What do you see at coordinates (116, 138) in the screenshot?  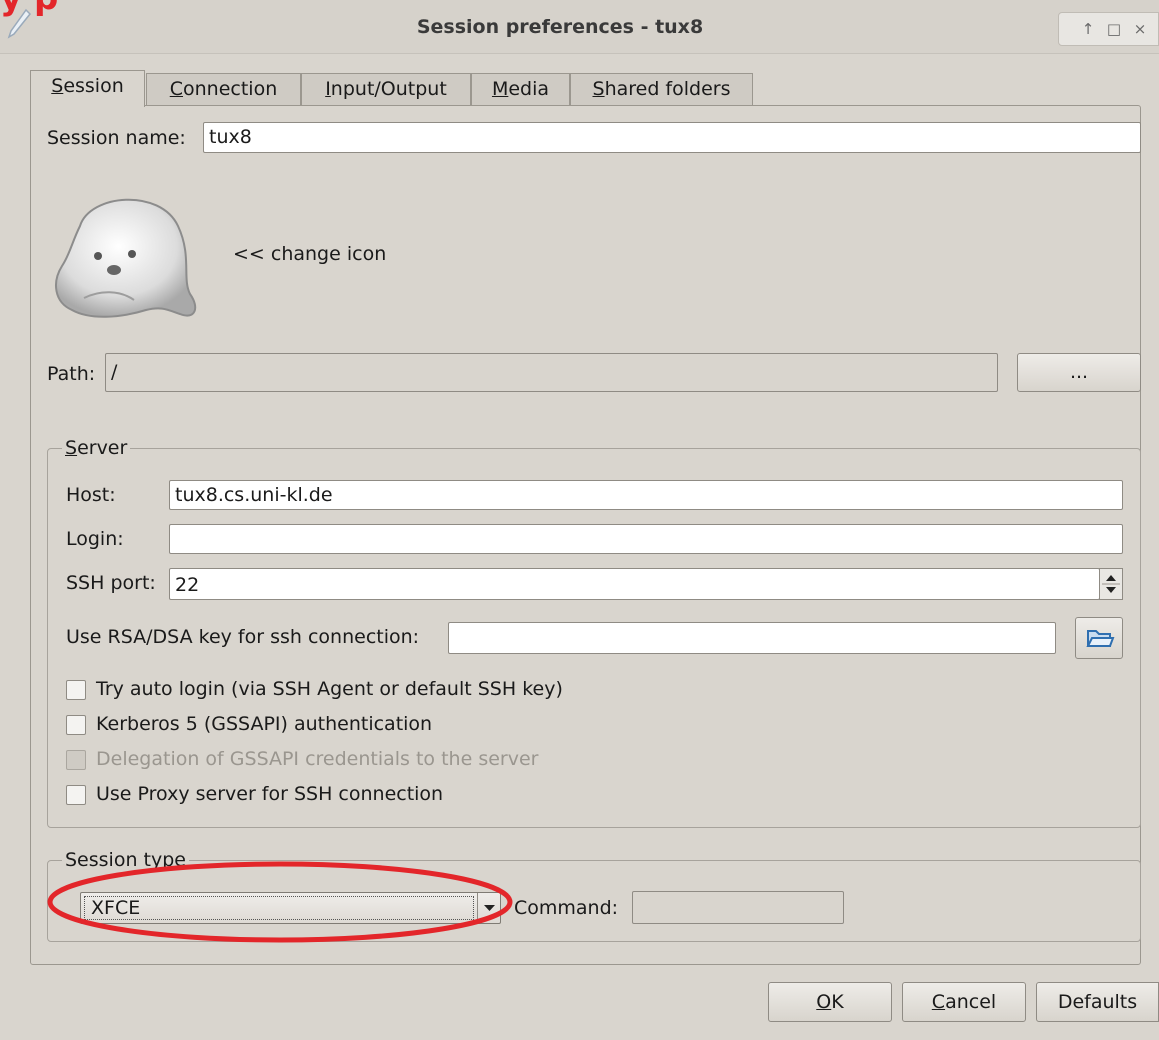 I see `session-name-label: Session name:` at bounding box center [116, 138].